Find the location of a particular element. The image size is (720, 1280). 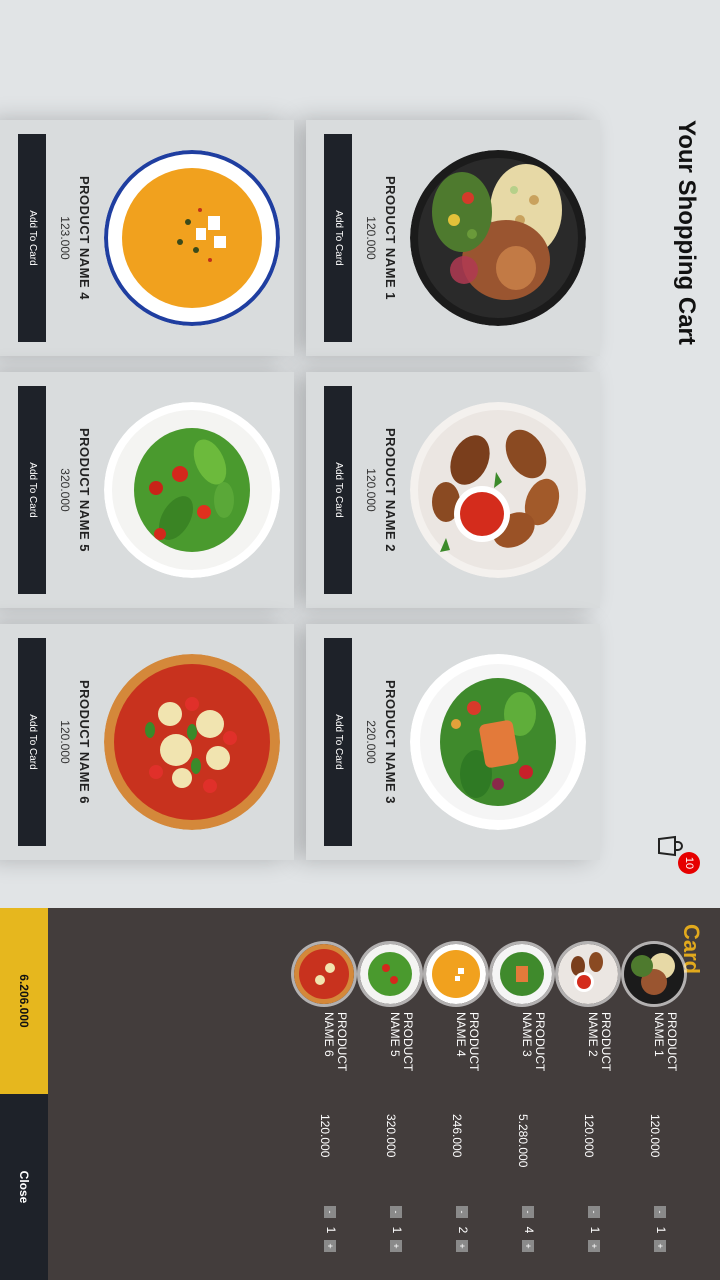

cart-item: PRODUCT NAME 1 120.000 - 1 + is located at coordinates (654, 1094).